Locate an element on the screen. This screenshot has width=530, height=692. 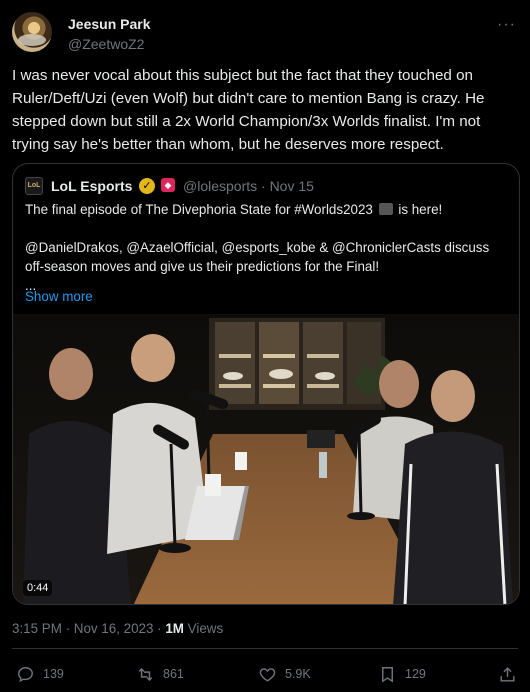
tweet-meta: 3:15 PM · Nov 16, 2023 · 1M Views is located at coordinates (117, 628).